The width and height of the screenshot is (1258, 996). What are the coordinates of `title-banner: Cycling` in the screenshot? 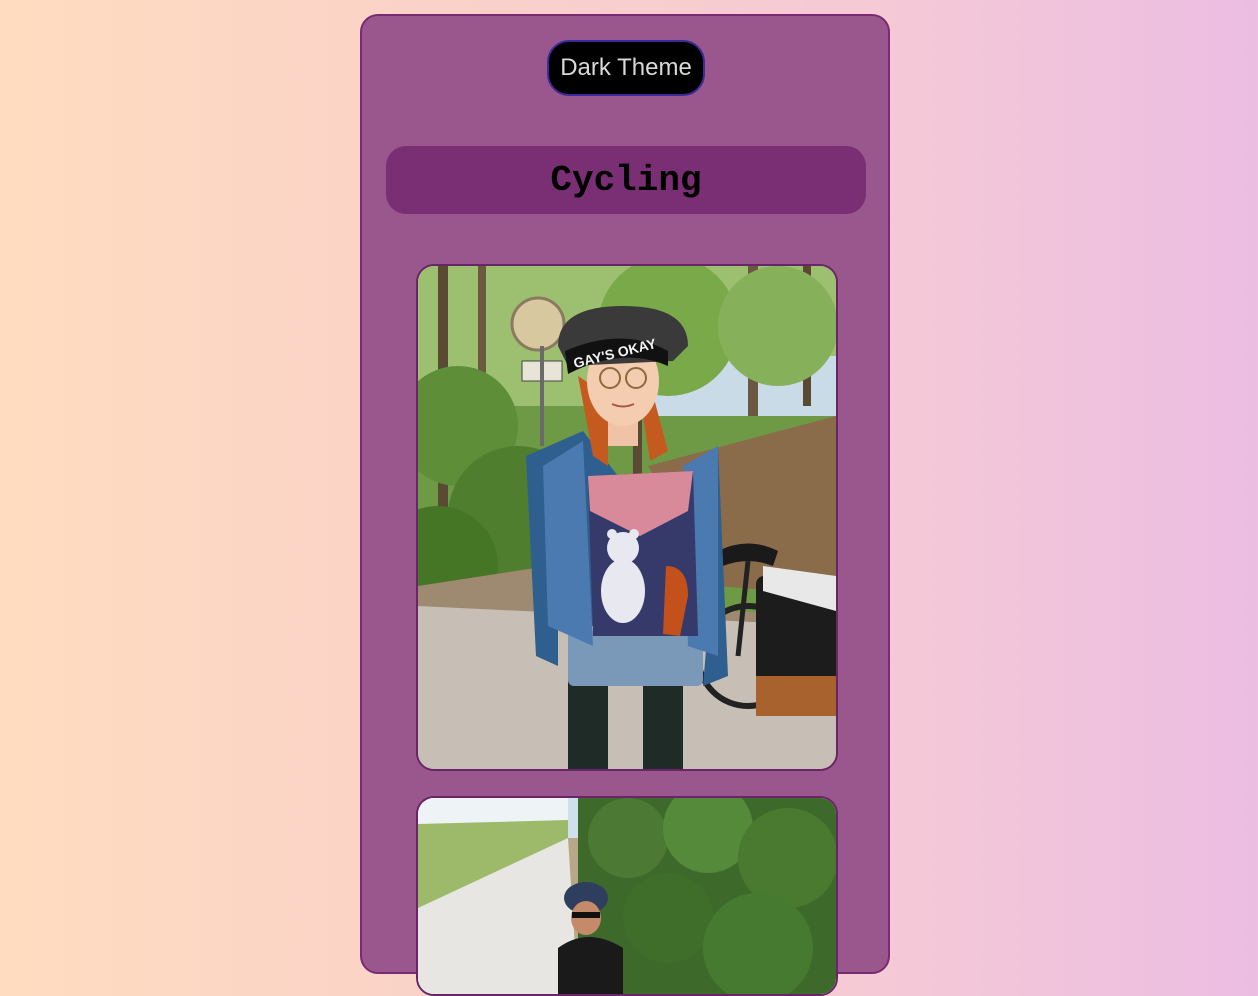 It's located at (626, 180).